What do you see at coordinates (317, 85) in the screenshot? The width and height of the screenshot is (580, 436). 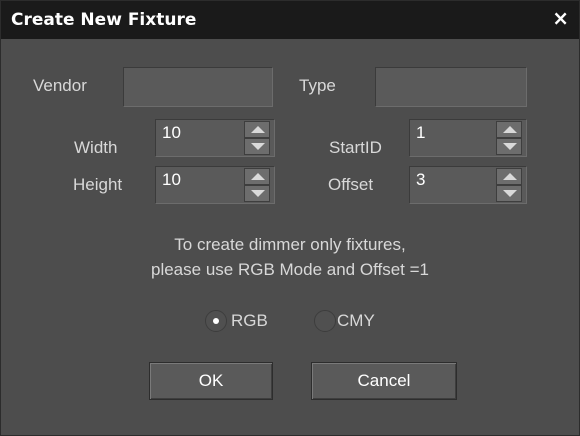 I see `type-label: Type` at bounding box center [317, 85].